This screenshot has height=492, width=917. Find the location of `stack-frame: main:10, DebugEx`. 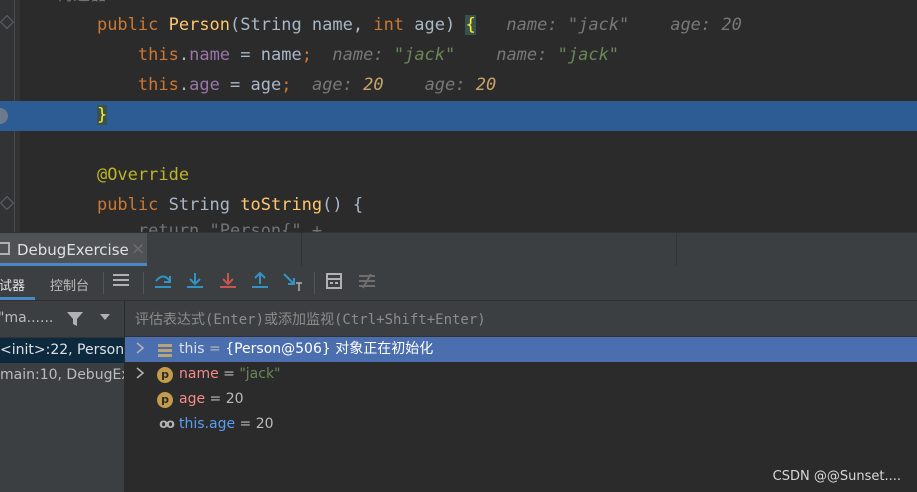

stack-frame: main:10, DebugEx is located at coordinates (62, 375).